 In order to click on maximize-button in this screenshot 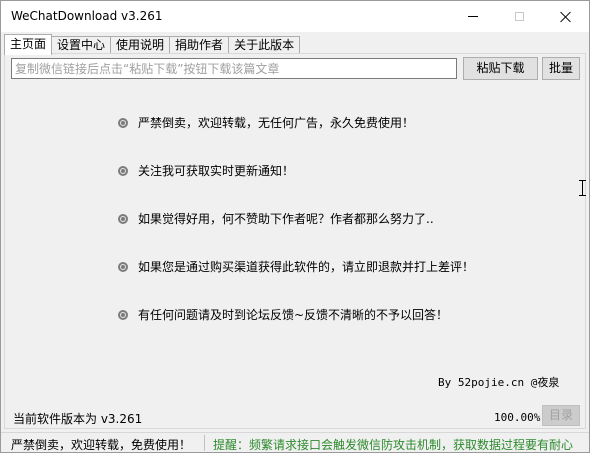, I will do `click(519, 16)`.